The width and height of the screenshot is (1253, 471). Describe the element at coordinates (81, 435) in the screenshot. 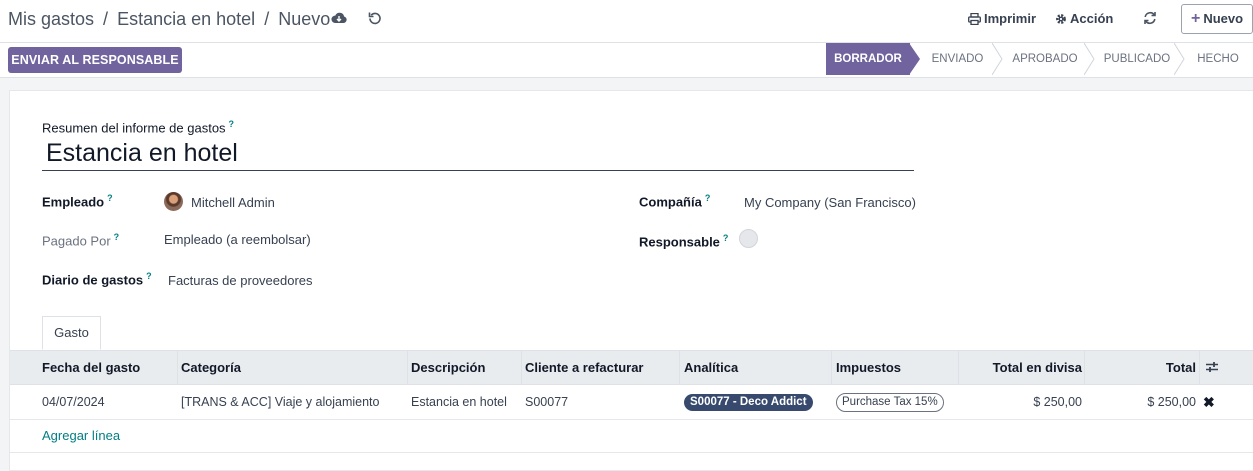

I see `add-line-link: Agregar línea` at that location.